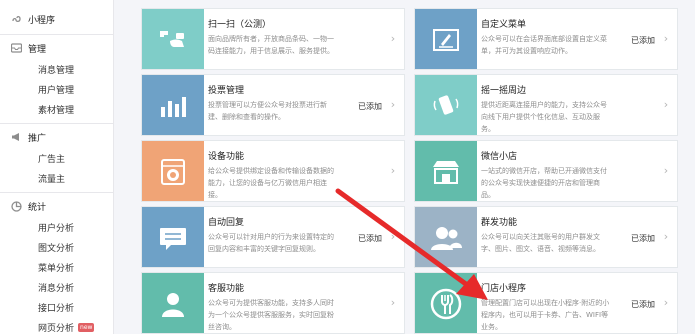 The width and height of the screenshot is (695, 334). What do you see at coordinates (271, 45) in the screenshot?
I see `plugin-description: 面向品牌所有者，开放商品条码、一物一码连接能力，用于信息展示、服务提供。` at bounding box center [271, 45].